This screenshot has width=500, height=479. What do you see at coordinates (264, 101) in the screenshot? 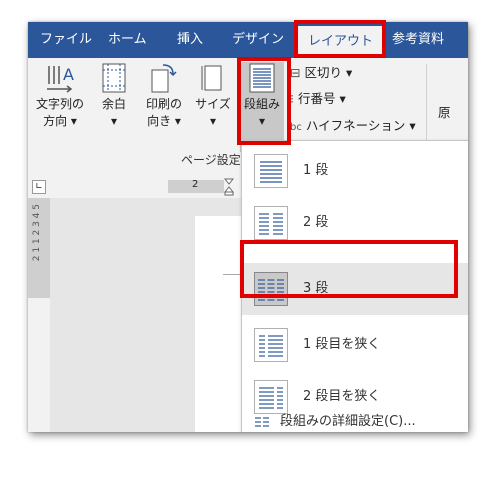
I see `highlight-columns-button` at bounding box center [264, 101].